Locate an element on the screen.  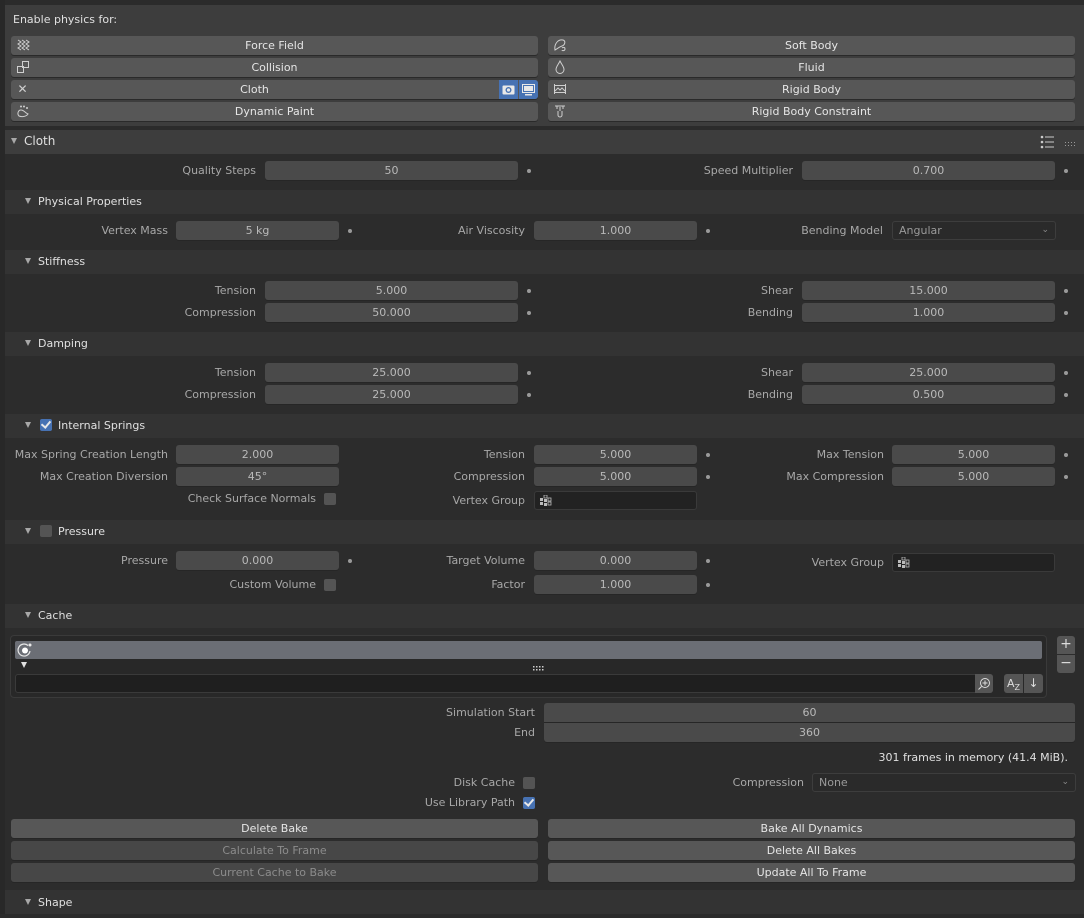
compression-dropdown: None ⌄ is located at coordinates (944, 782).